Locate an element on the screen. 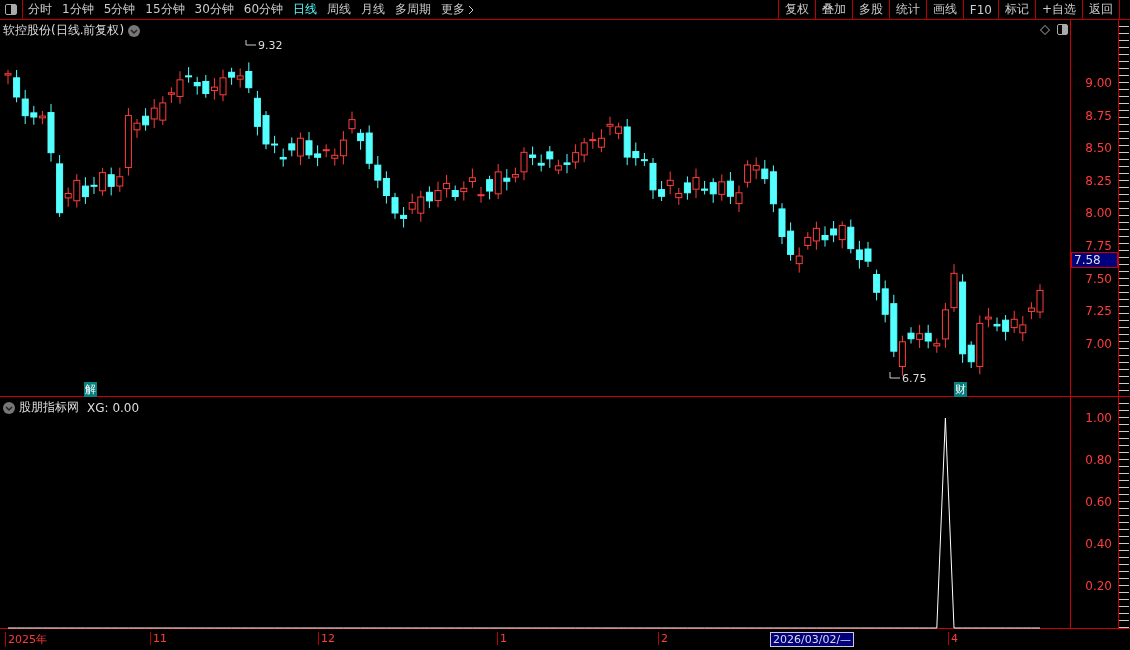 The image size is (1130, 650). price-axis-label: 9.00 is located at coordinates (1098, 83).